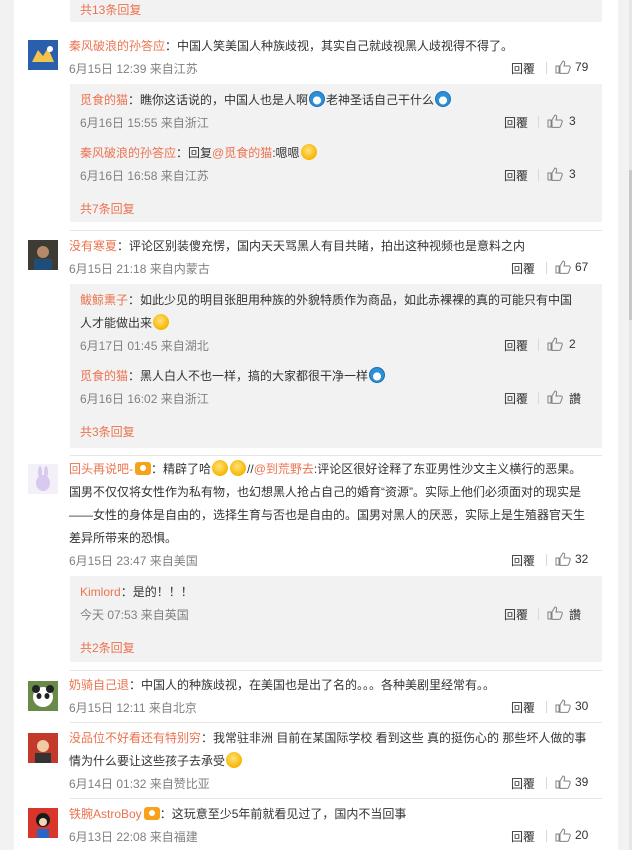 The image size is (632, 850). I want to click on like-count: 67, so click(582, 267).